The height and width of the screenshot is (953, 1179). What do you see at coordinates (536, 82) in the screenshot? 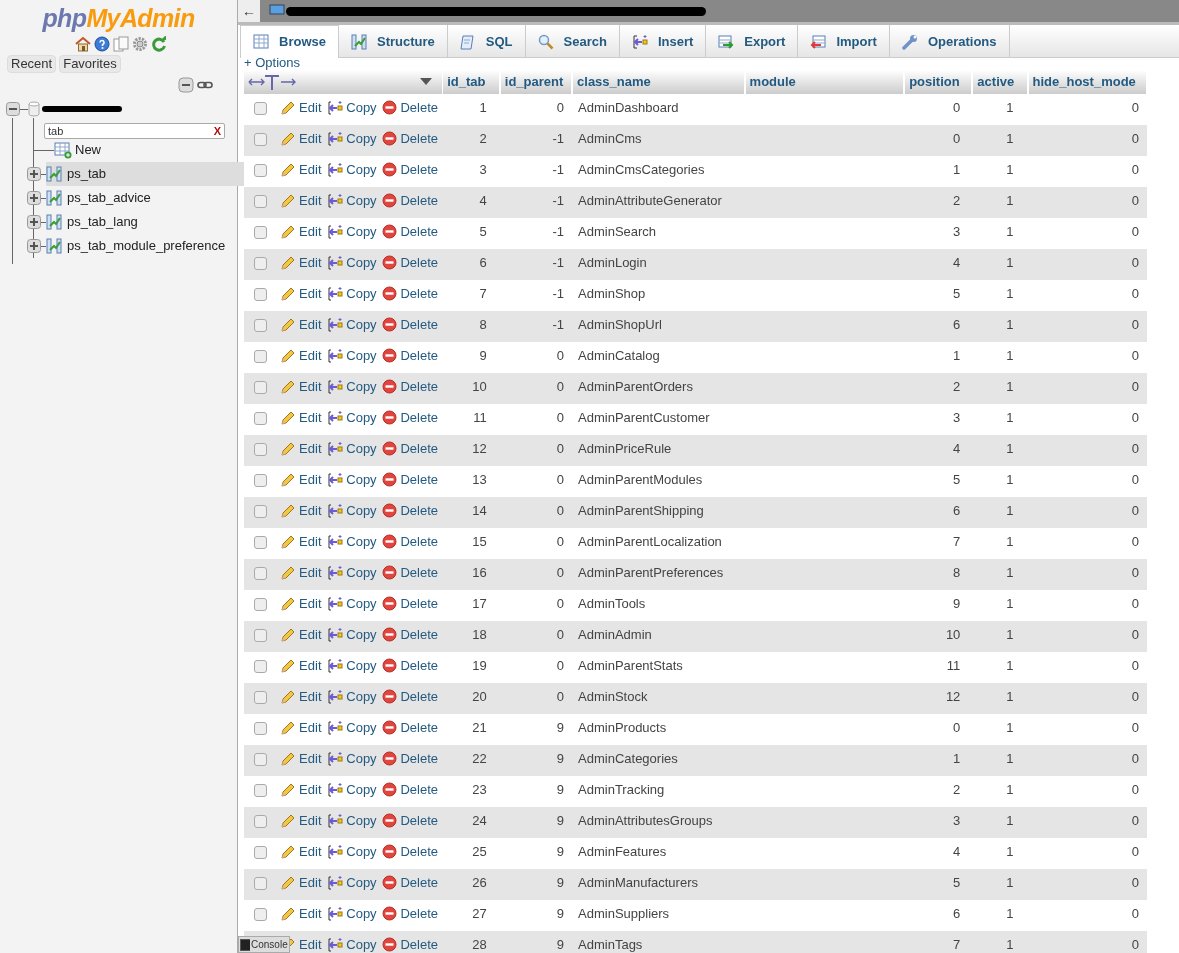
I see `column-header: id_parent` at bounding box center [536, 82].